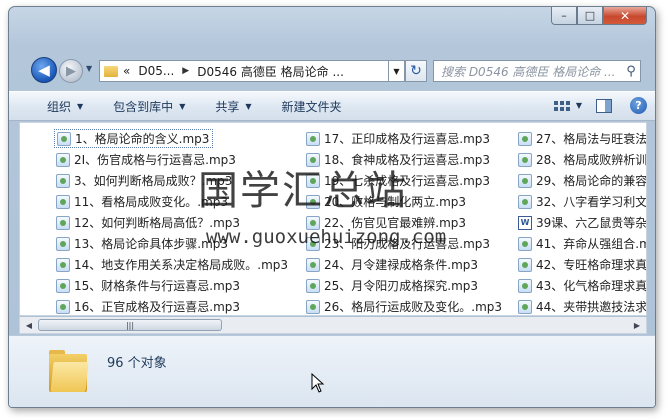 This screenshot has height=420, width=668. What do you see at coordinates (638, 105) in the screenshot?
I see `help-icon: ?` at bounding box center [638, 105].